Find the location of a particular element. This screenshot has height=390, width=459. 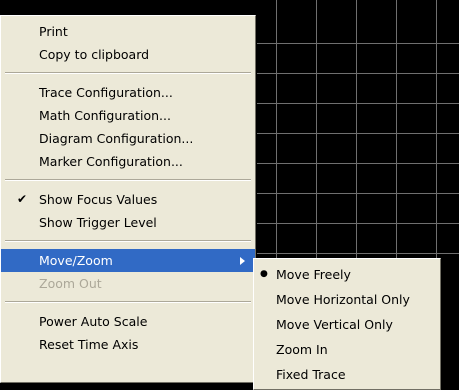

menu-item-label: Reset Time Axis is located at coordinates (89, 344).